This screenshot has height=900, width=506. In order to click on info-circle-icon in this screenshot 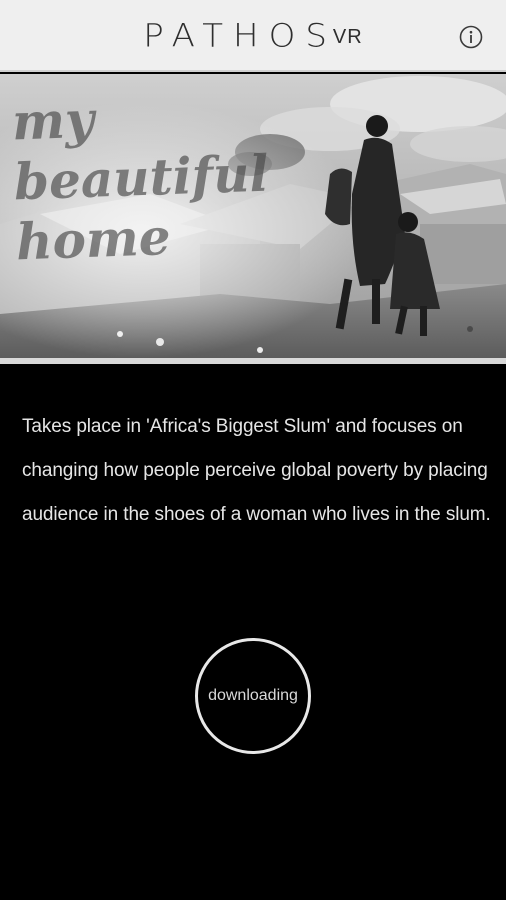, I will do `click(471, 37)`.